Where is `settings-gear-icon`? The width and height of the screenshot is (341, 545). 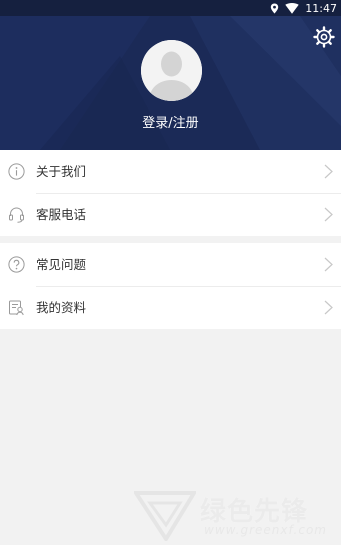 settings-gear-icon is located at coordinates (324, 37).